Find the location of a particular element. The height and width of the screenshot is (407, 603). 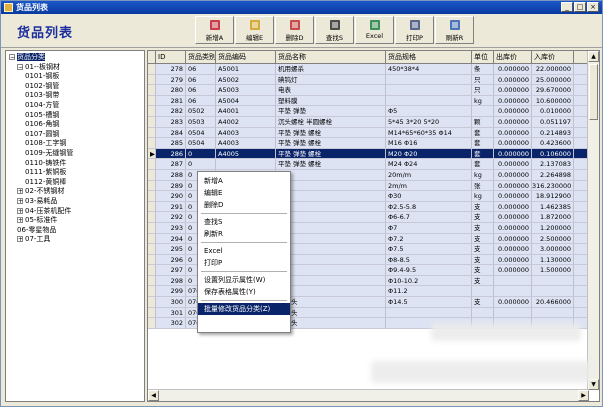

scroll-left-icon: ◀ is located at coordinates (153, 395).